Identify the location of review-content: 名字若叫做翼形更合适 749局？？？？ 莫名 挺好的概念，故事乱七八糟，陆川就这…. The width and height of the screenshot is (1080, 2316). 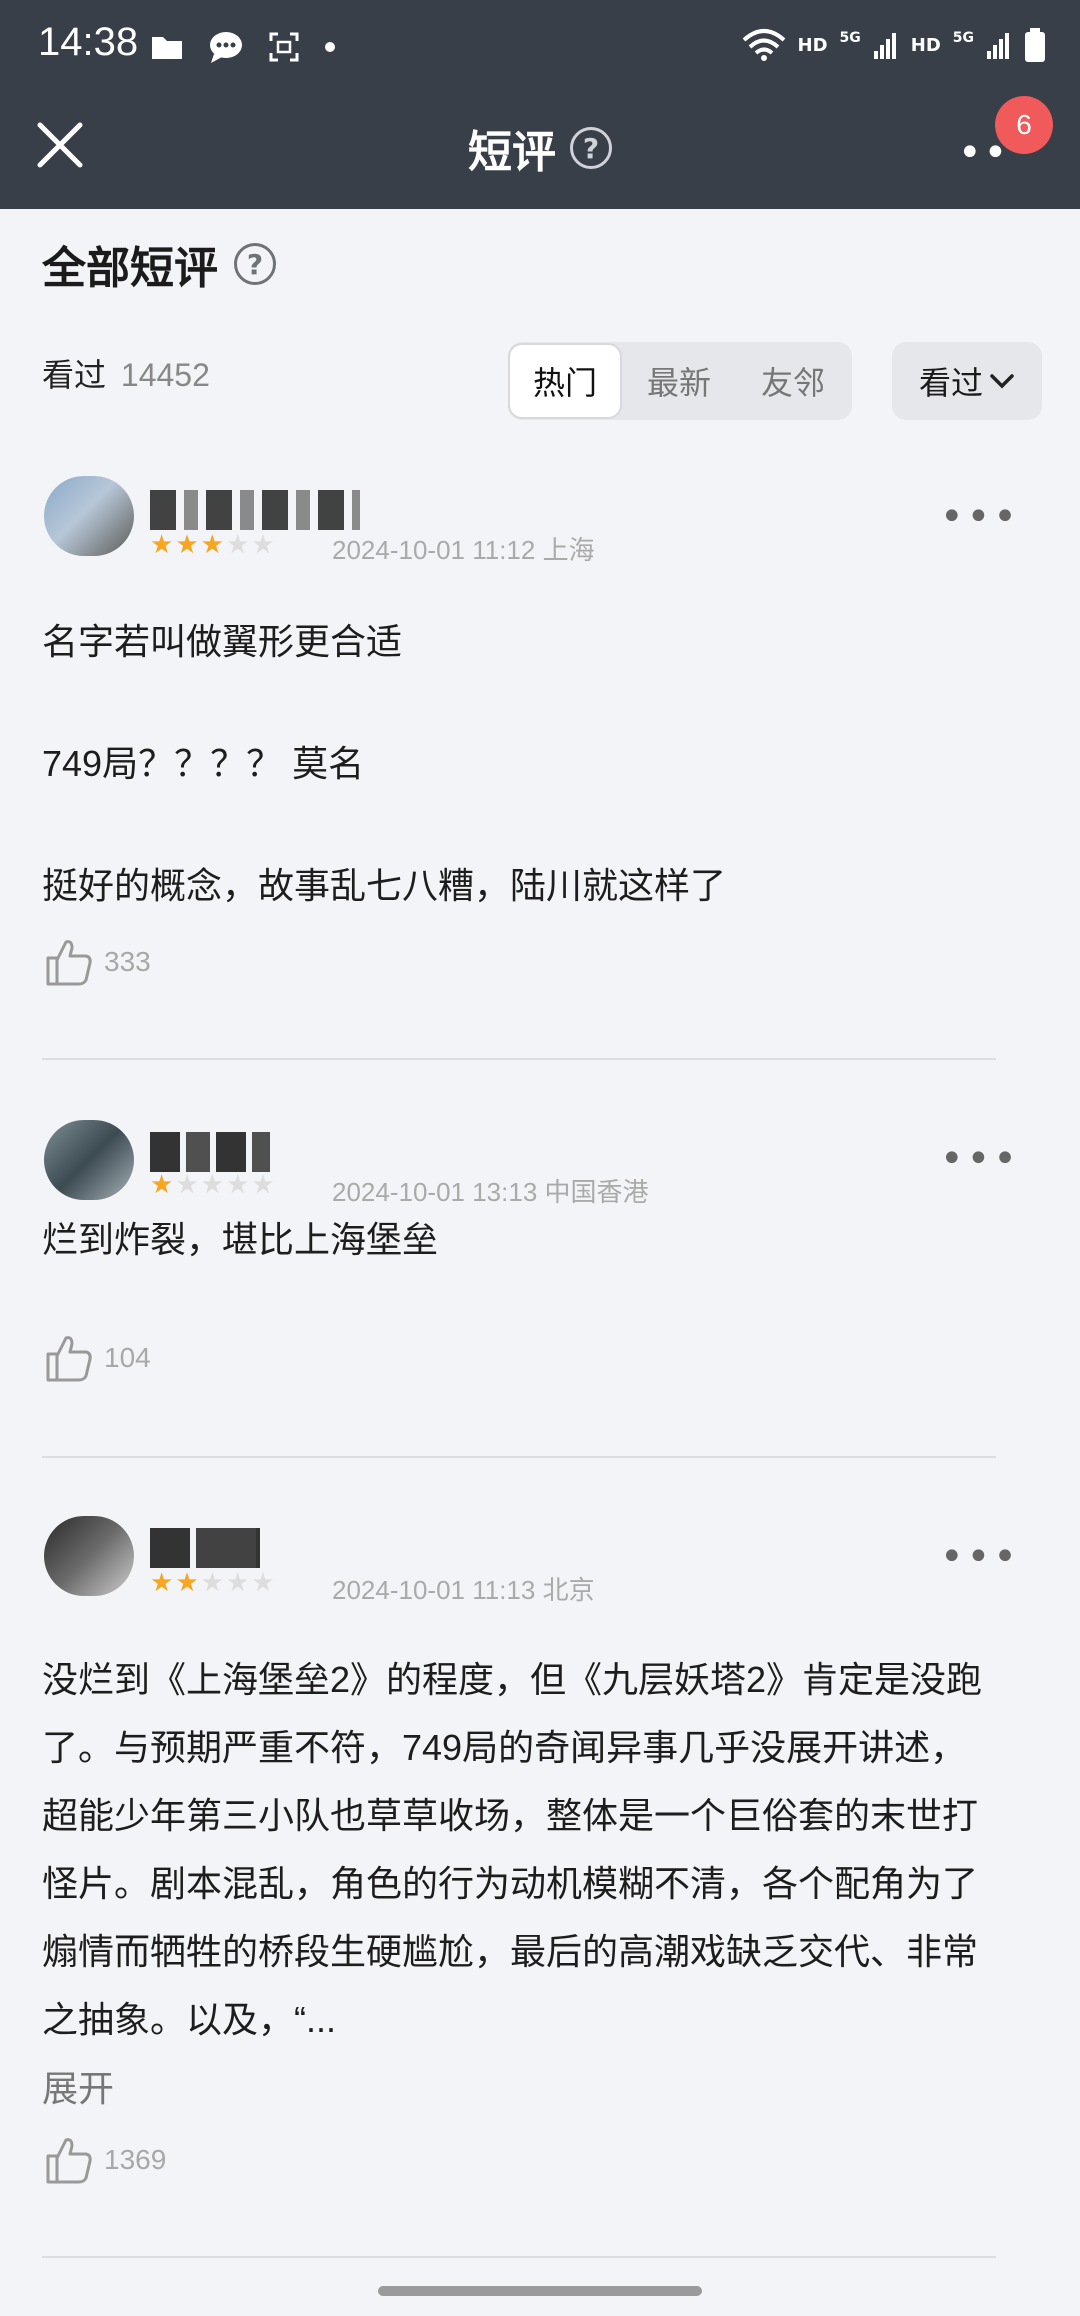
(522, 764).